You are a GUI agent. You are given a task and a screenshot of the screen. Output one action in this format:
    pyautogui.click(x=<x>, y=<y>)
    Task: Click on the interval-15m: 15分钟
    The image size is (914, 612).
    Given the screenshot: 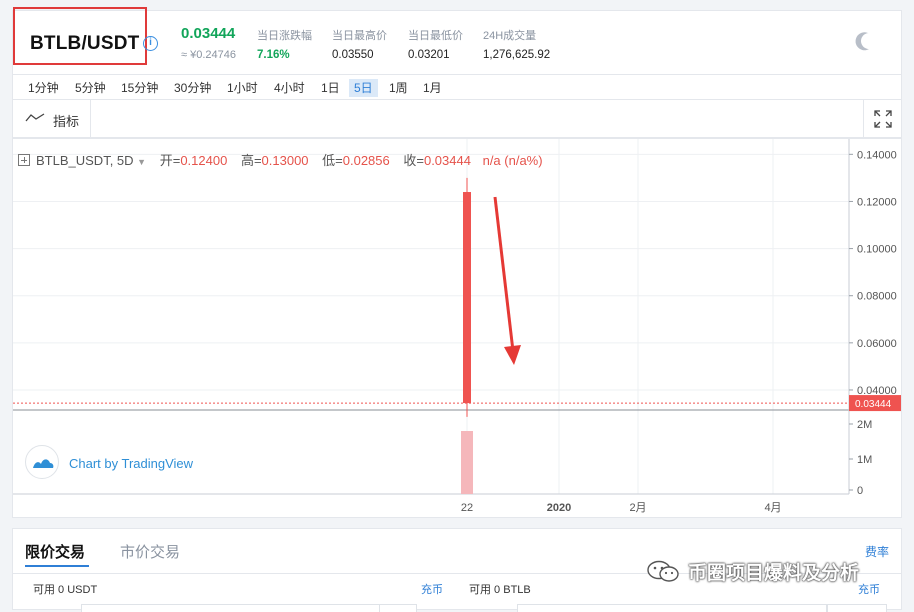 What is the action you would take?
    pyautogui.click(x=139, y=88)
    